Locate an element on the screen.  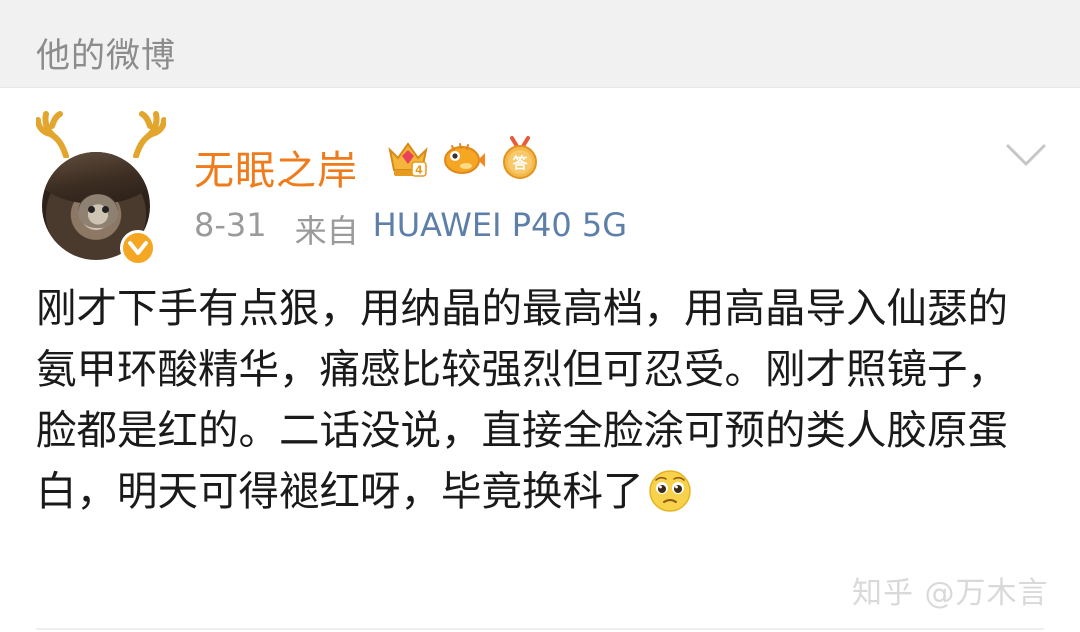
answer-medal-icon: 答 is located at coordinates (520, 158).